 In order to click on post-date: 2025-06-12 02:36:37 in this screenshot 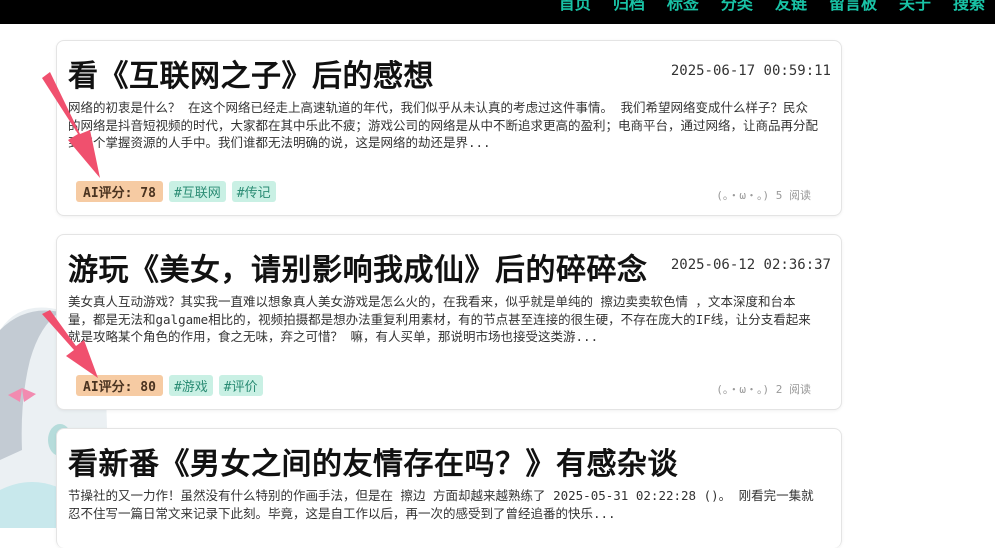, I will do `click(750, 265)`.